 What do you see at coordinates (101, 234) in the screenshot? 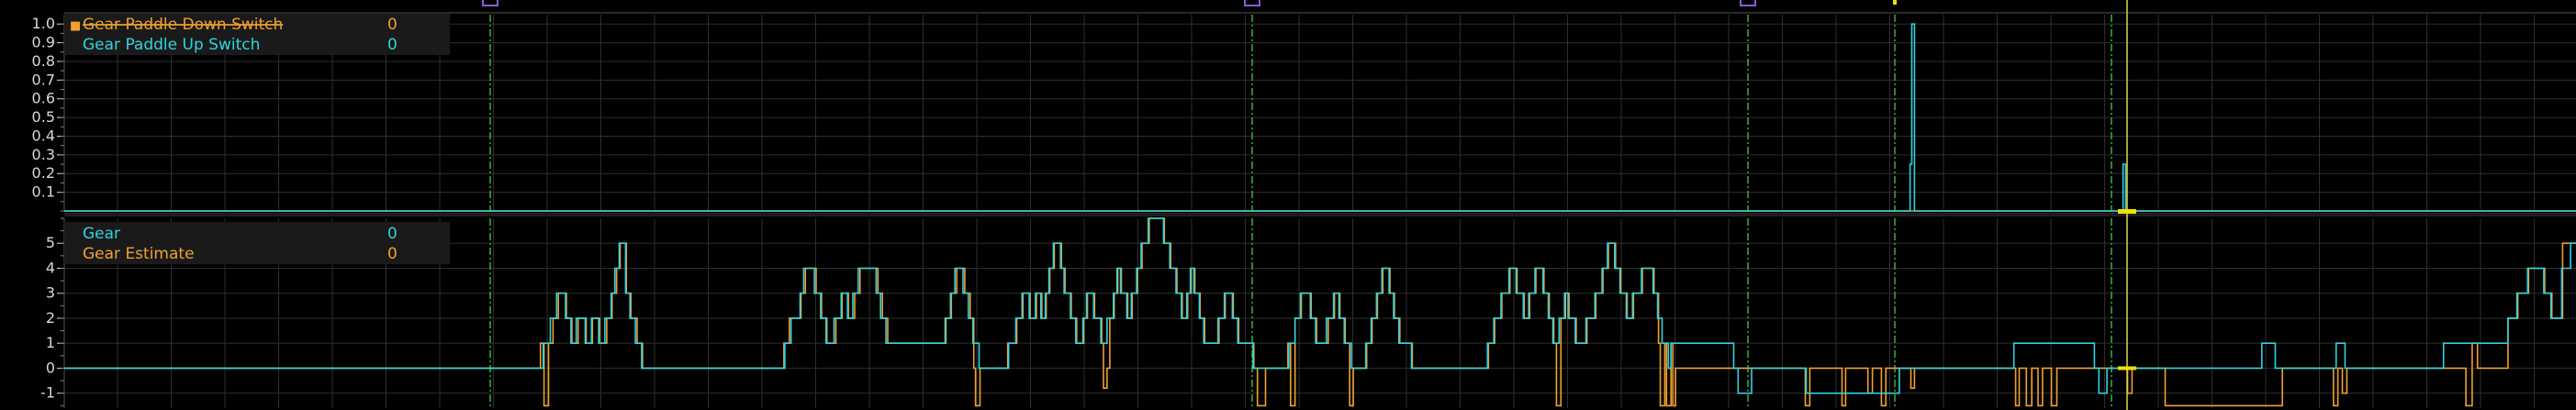
I see `legend-item-gear: Gear` at bounding box center [101, 234].